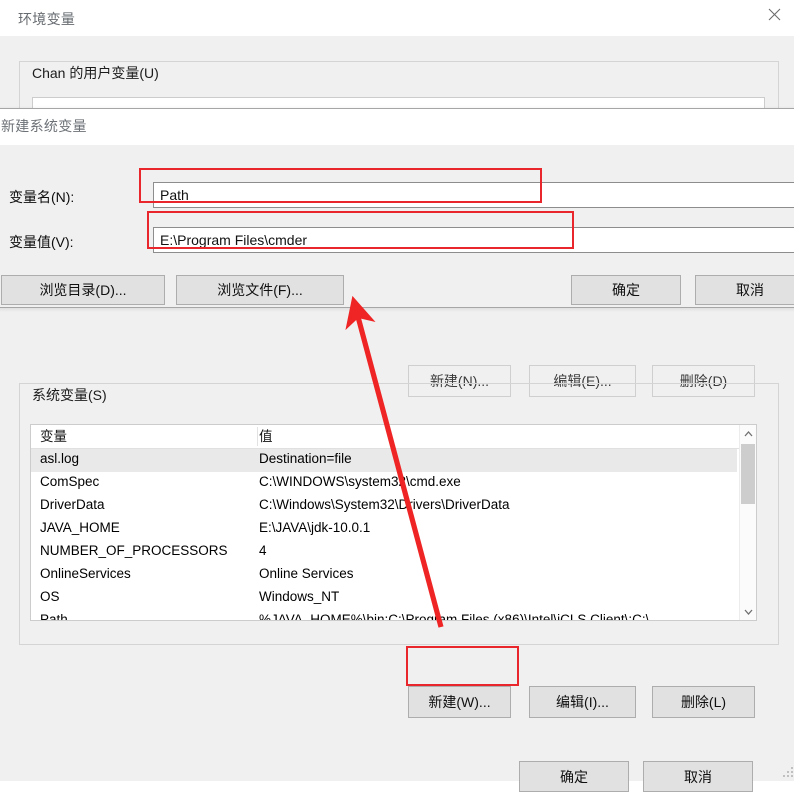  Describe the element at coordinates (47, 19) in the screenshot. I see `outer-dialog-title: 环境变量` at that location.